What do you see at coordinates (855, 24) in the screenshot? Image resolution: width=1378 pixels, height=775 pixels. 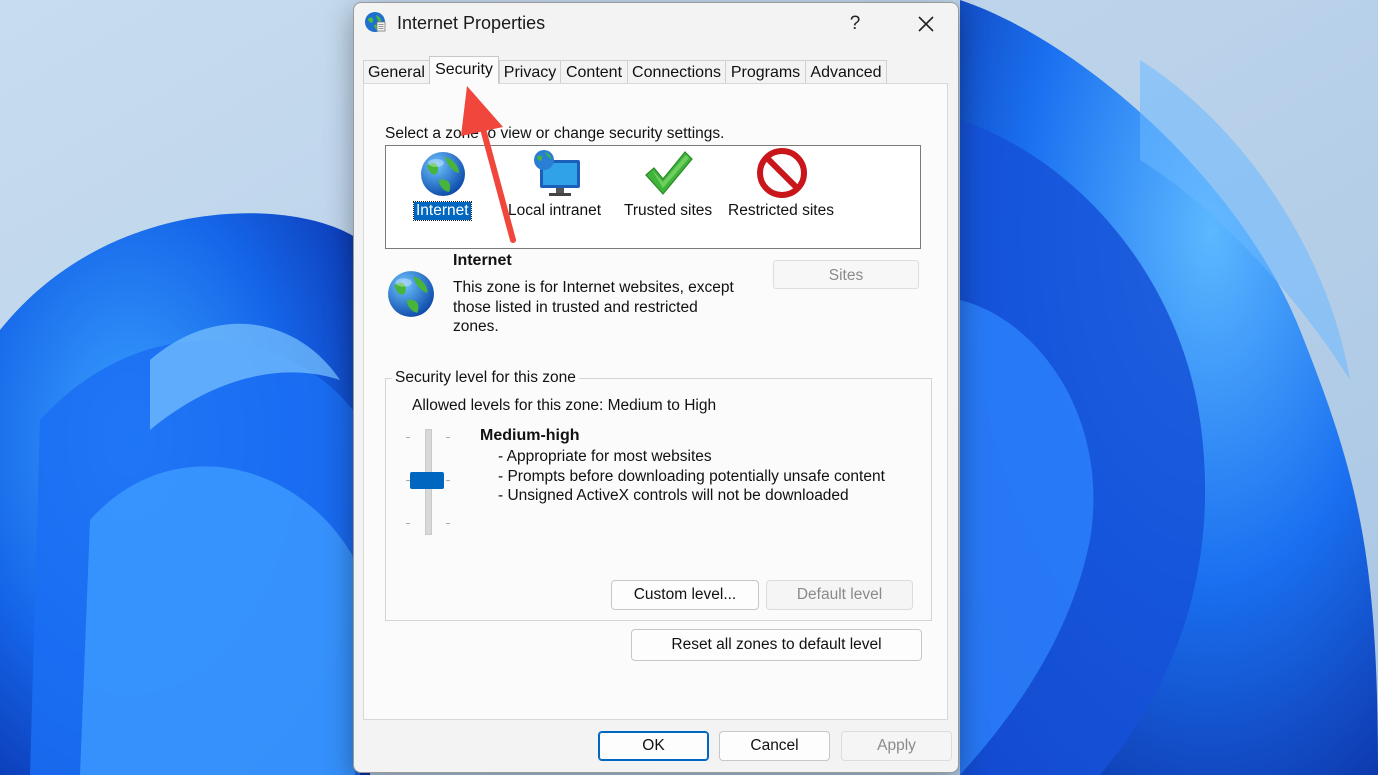 I see `help-button: ?` at bounding box center [855, 24].